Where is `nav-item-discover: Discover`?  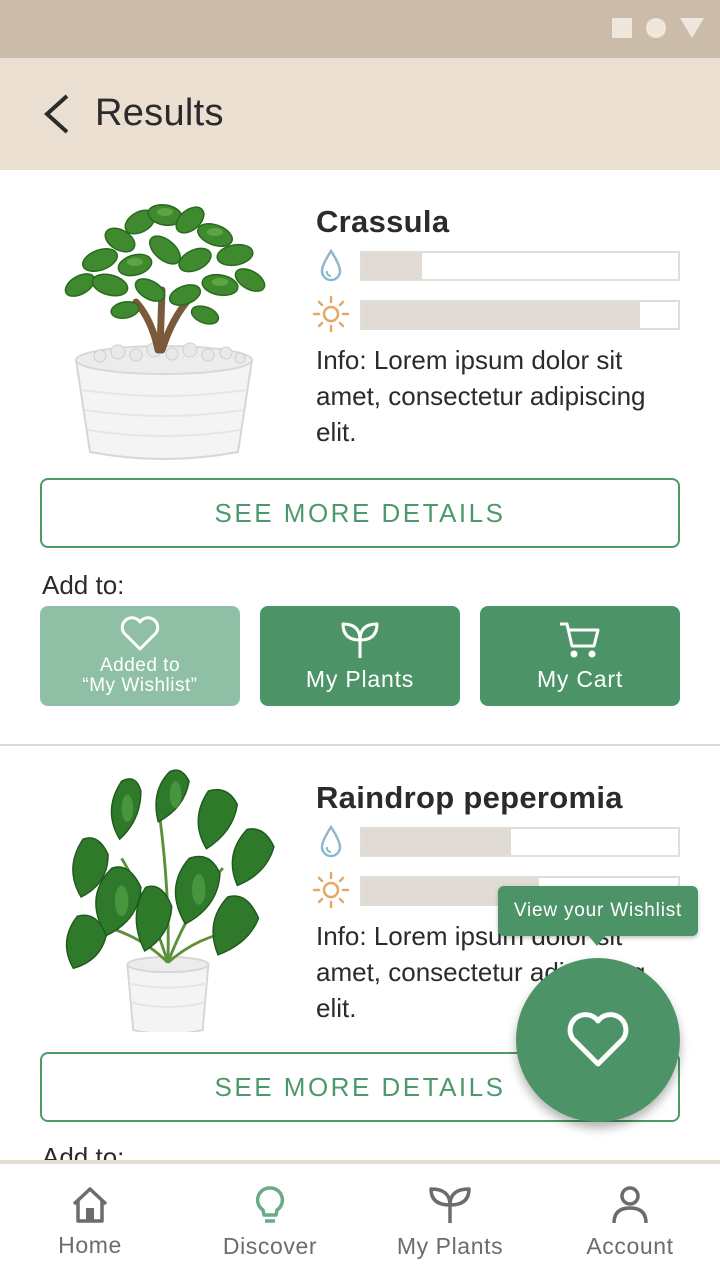
nav-item-discover: Discover is located at coordinates (270, 1222).